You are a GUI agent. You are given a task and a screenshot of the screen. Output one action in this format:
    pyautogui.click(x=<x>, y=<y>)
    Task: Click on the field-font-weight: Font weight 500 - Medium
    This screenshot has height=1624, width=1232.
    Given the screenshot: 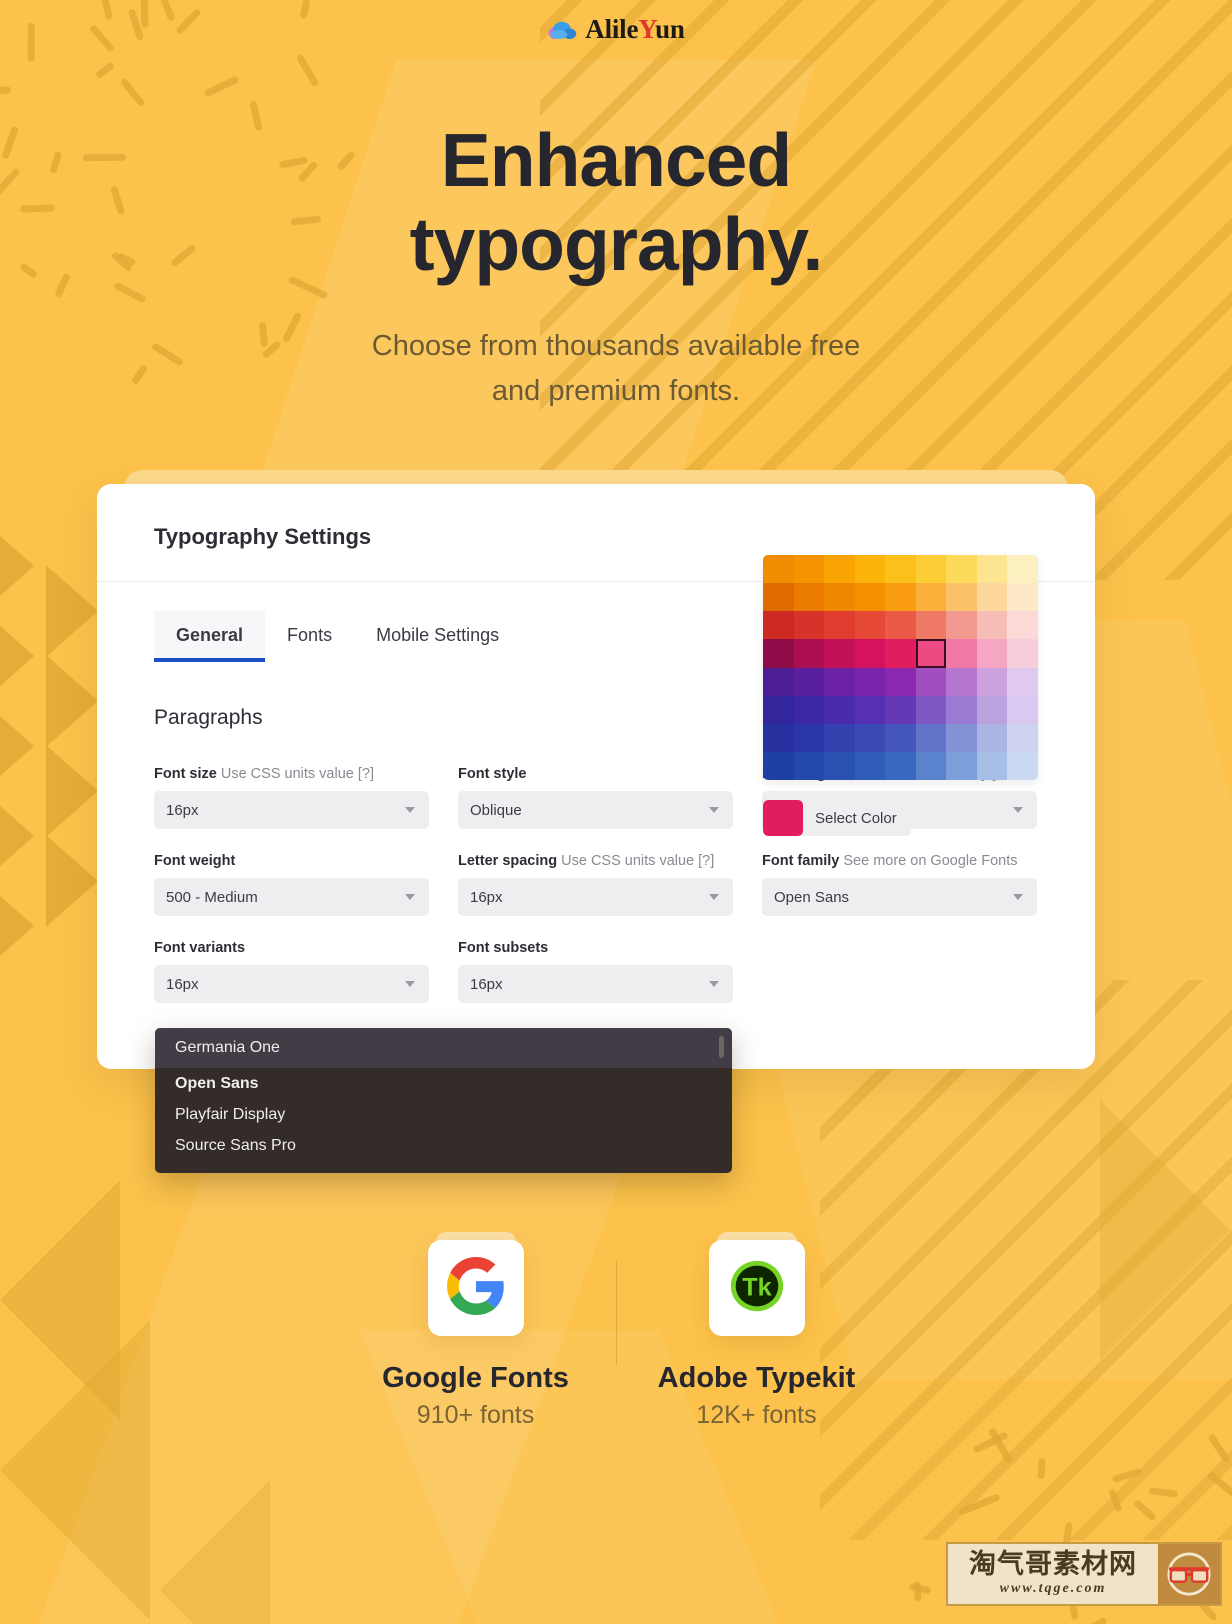 What is the action you would take?
    pyautogui.click(x=291, y=884)
    